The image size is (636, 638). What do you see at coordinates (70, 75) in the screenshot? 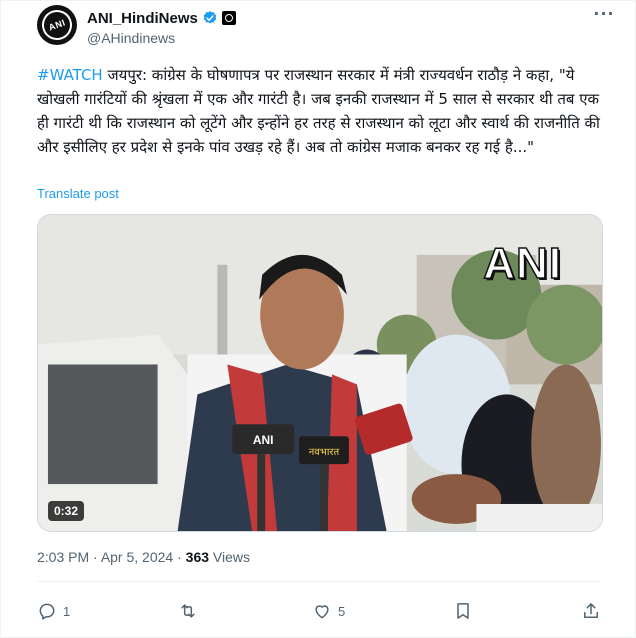
I see `hashtag-link: #WATCH` at bounding box center [70, 75].